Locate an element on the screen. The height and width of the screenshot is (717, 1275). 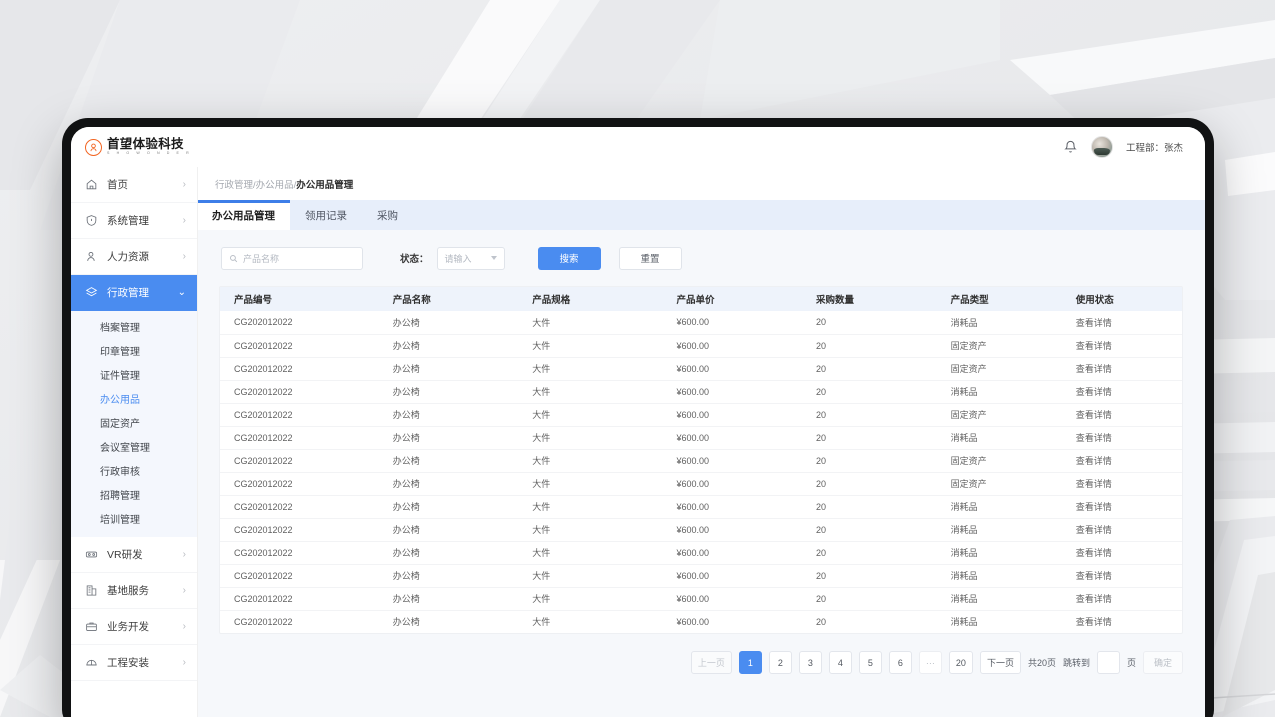
pagination-prev: 上一页 is located at coordinates (711, 662).